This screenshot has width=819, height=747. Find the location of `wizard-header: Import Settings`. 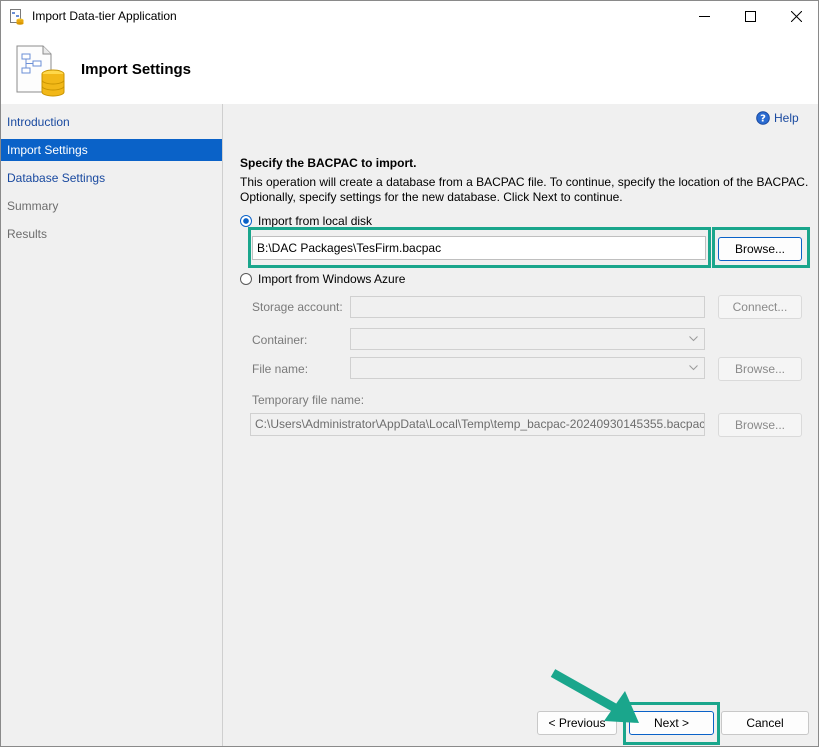

wizard-header: Import Settings is located at coordinates (409, 68).